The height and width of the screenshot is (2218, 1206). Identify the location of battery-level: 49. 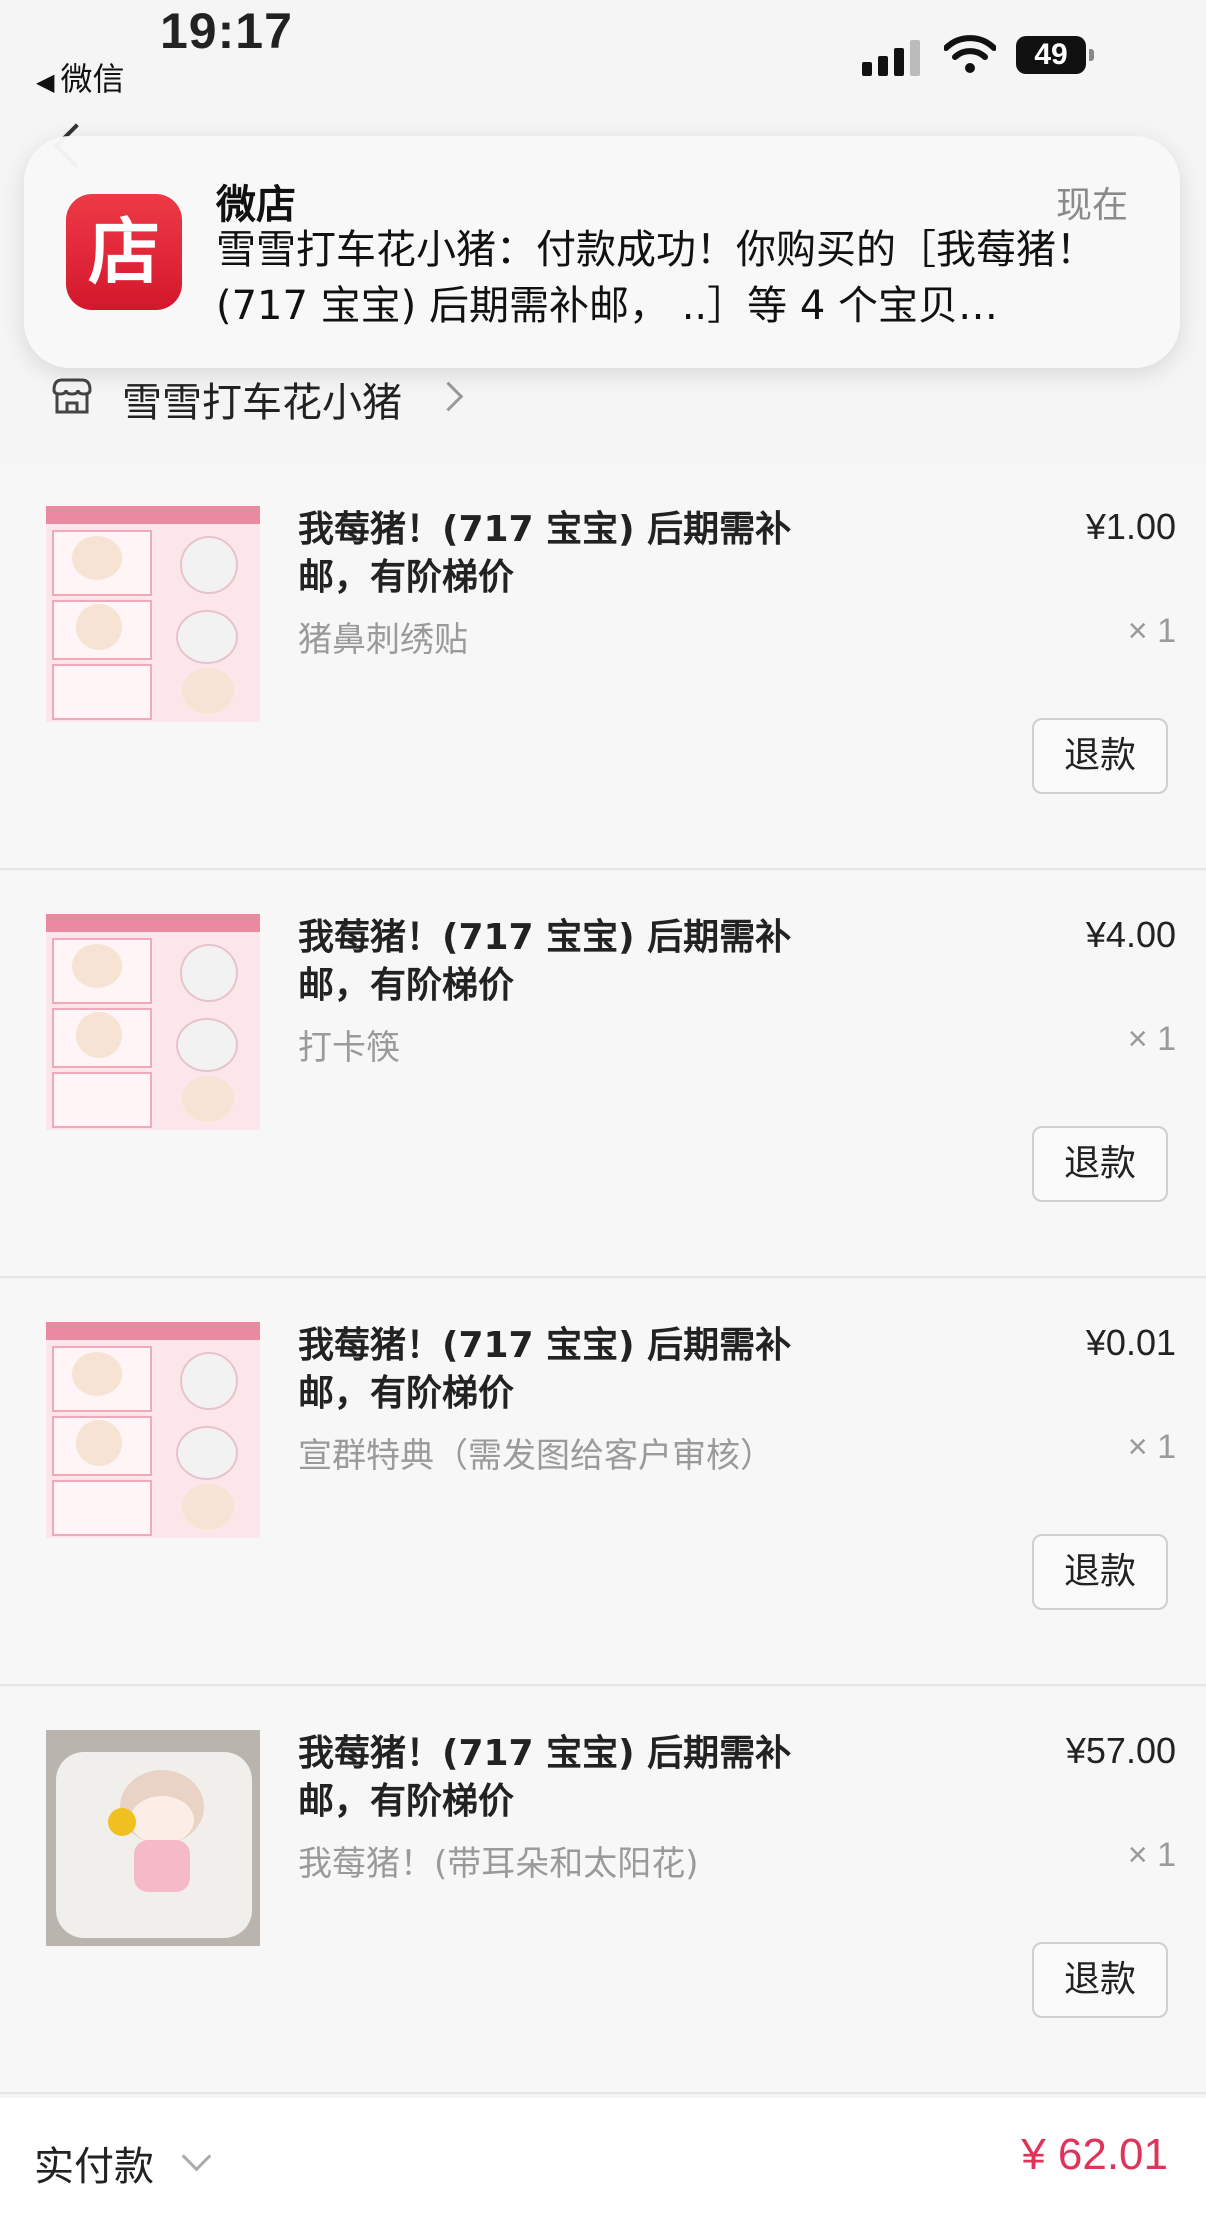
(1051, 54).